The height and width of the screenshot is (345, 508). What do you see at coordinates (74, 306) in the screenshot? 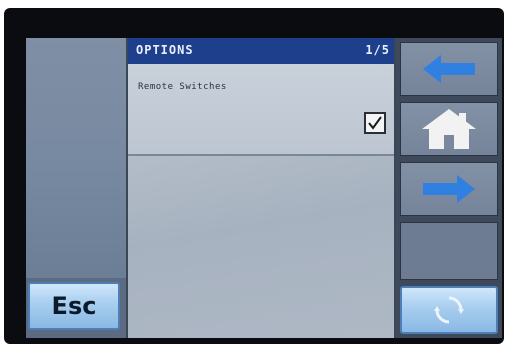
I see `esc-button: Esc` at bounding box center [74, 306].